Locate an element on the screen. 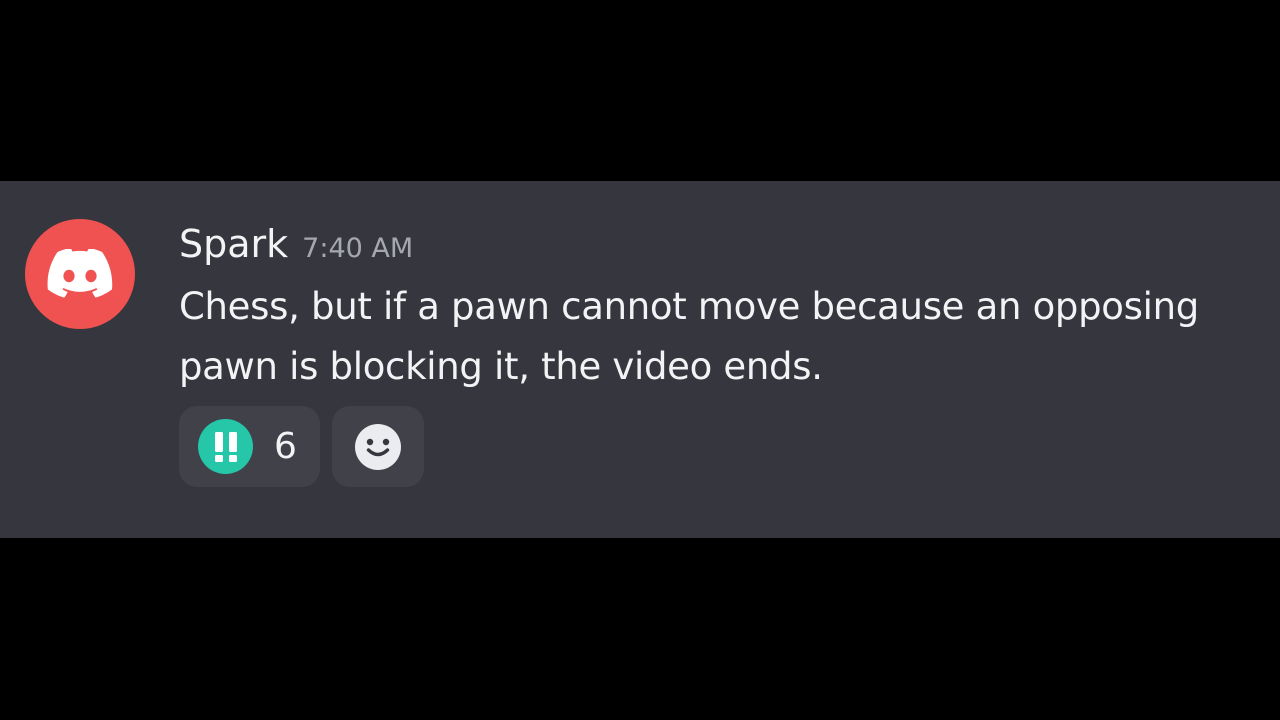 This screenshot has height=720, width=1280. add-reaction-smiley-icon is located at coordinates (378, 446).